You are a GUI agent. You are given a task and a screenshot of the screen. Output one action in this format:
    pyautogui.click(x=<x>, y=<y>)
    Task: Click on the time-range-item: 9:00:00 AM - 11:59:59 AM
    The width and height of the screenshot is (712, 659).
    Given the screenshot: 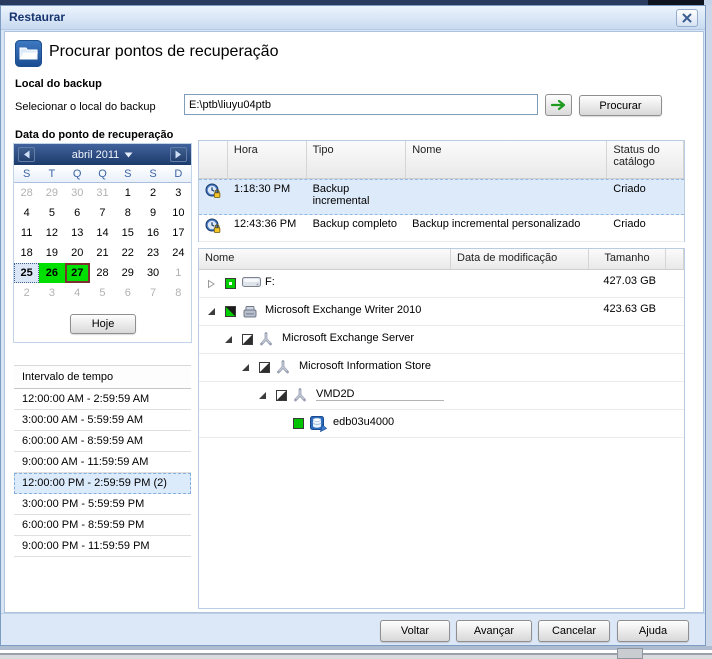 What is the action you would take?
    pyautogui.click(x=102, y=462)
    